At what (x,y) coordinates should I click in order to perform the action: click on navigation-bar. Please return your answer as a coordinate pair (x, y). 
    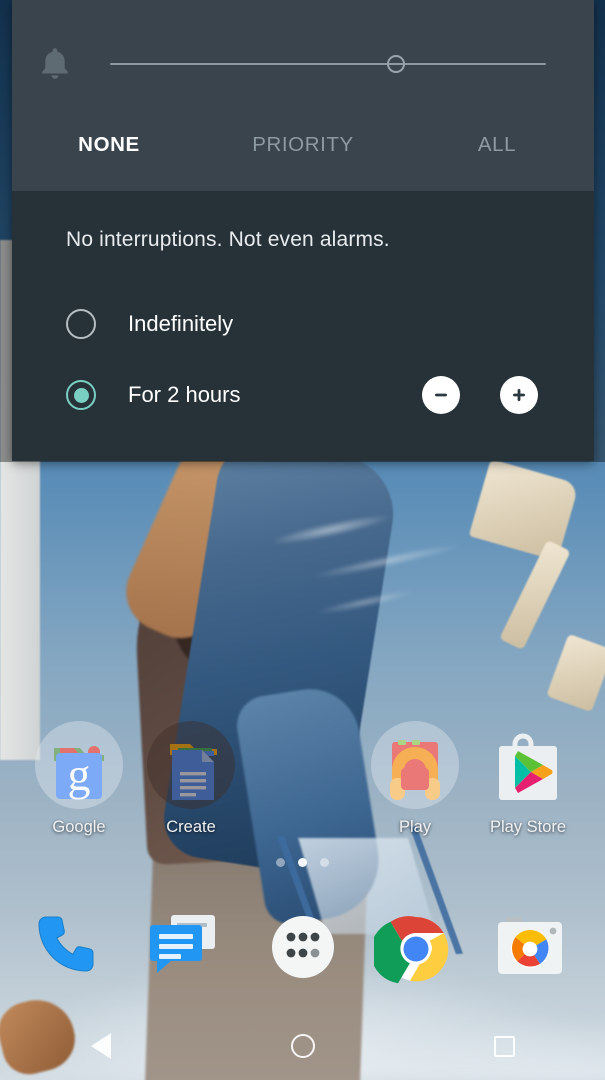
    Looking at the image, I should click on (302, 1046).